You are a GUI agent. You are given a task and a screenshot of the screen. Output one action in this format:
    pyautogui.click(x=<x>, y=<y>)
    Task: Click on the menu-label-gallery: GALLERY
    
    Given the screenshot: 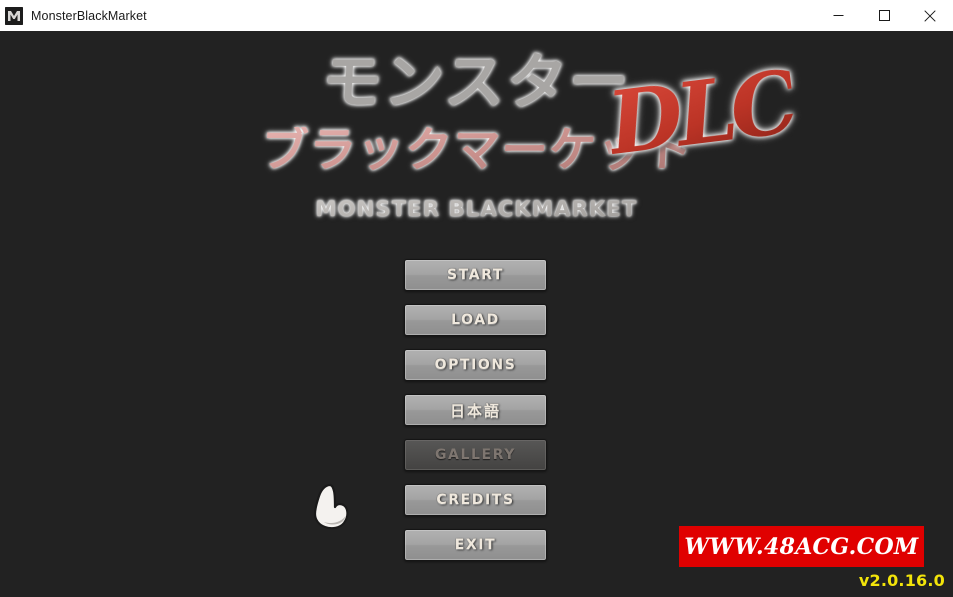 What is the action you would take?
    pyautogui.click(x=475, y=455)
    